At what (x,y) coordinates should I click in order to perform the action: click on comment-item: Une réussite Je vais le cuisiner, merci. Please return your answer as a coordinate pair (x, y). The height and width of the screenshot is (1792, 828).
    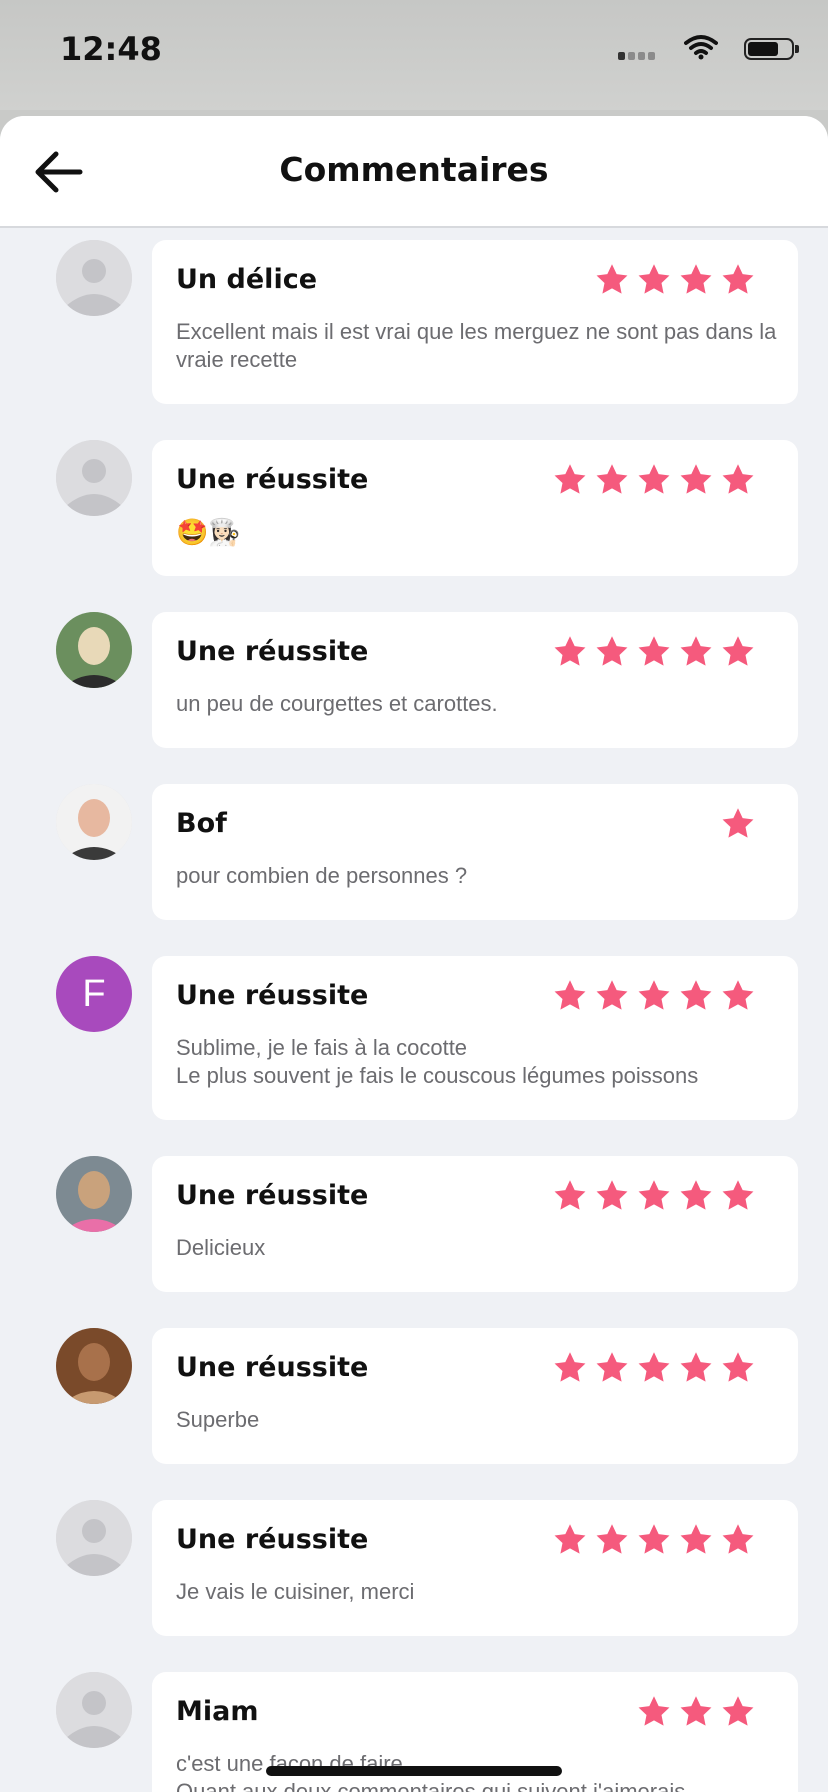
    Looking at the image, I should click on (414, 1568).